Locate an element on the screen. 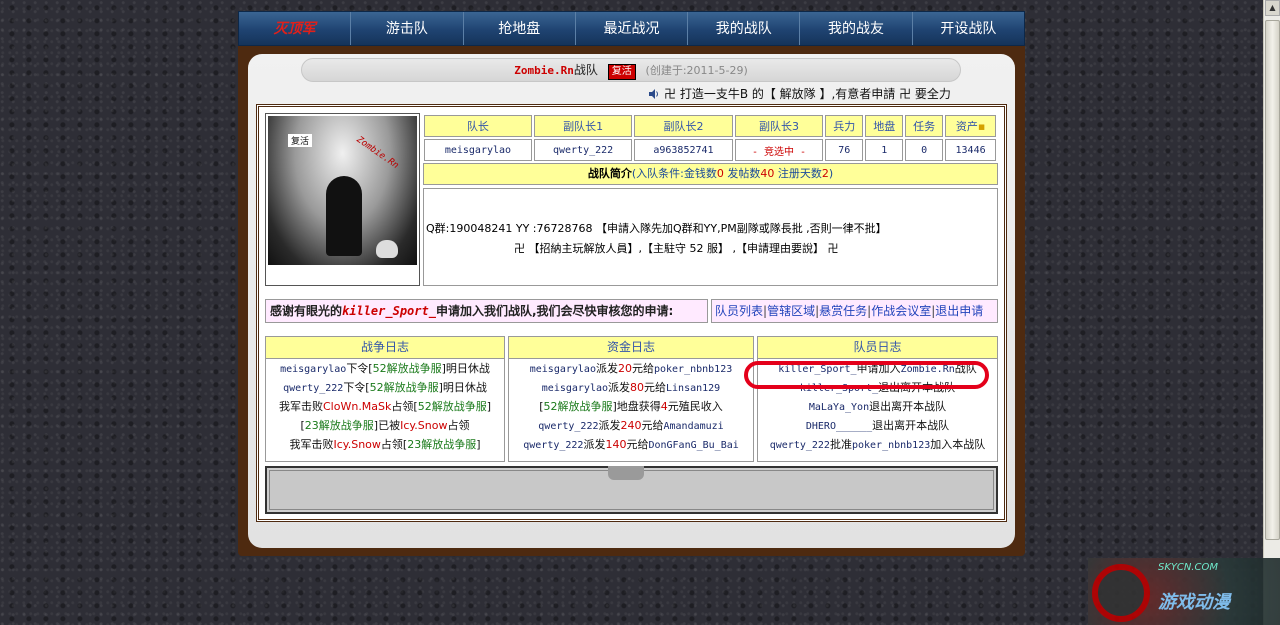 Image resolution: width=1280 pixels, height=625 pixels. team-avatar-box: 复活 Zombie.Rn is located at coordinates (342, 199).